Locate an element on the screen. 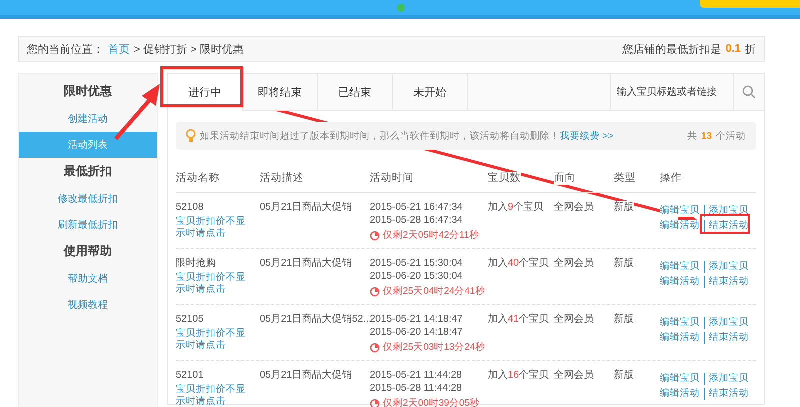 This screenshot has height=407, width=800. sidebar-item: 帮助文档 is located at coordinates (88, 279).